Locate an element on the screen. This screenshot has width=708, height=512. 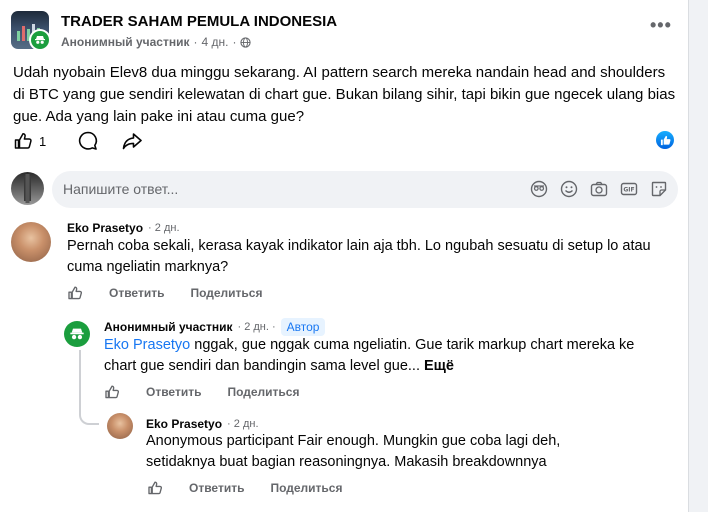
comment-icon is located at coordinates (88, 141).